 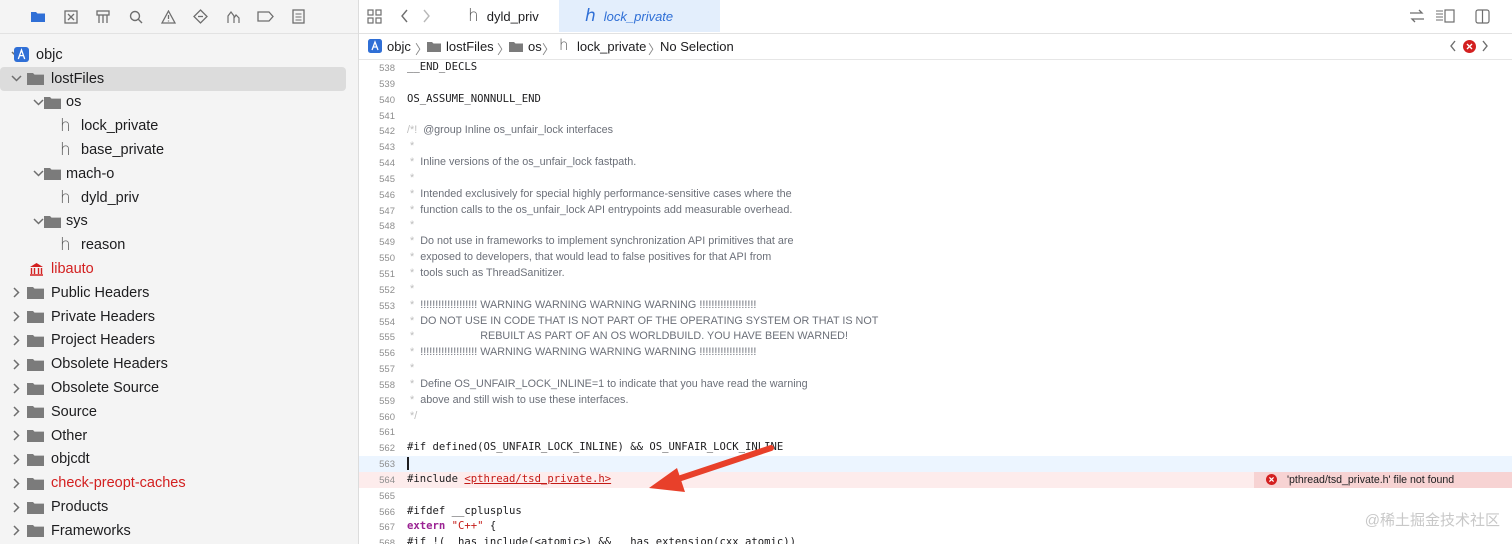 I want to click on tree-item-products: Products, so click(x=179, y=507).